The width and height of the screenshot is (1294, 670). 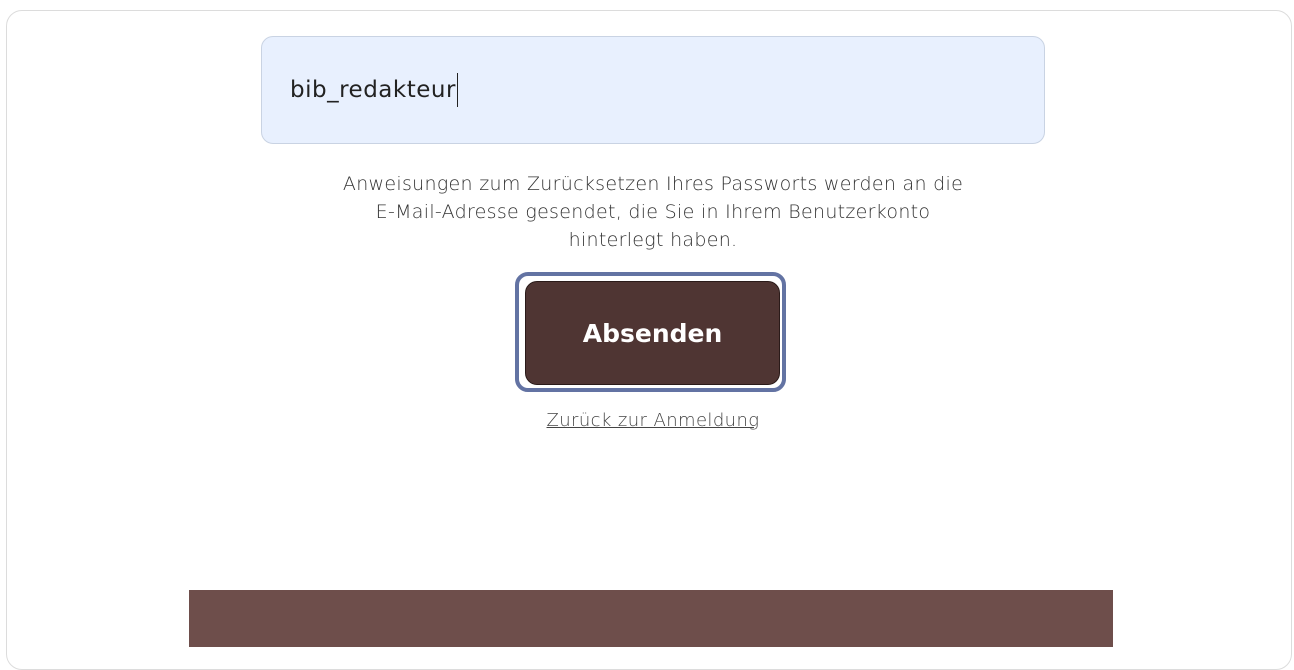 What do you see at coordinates (457, 90) in the screenshot?
I see `text-caret` at bounding box center [457, 90].